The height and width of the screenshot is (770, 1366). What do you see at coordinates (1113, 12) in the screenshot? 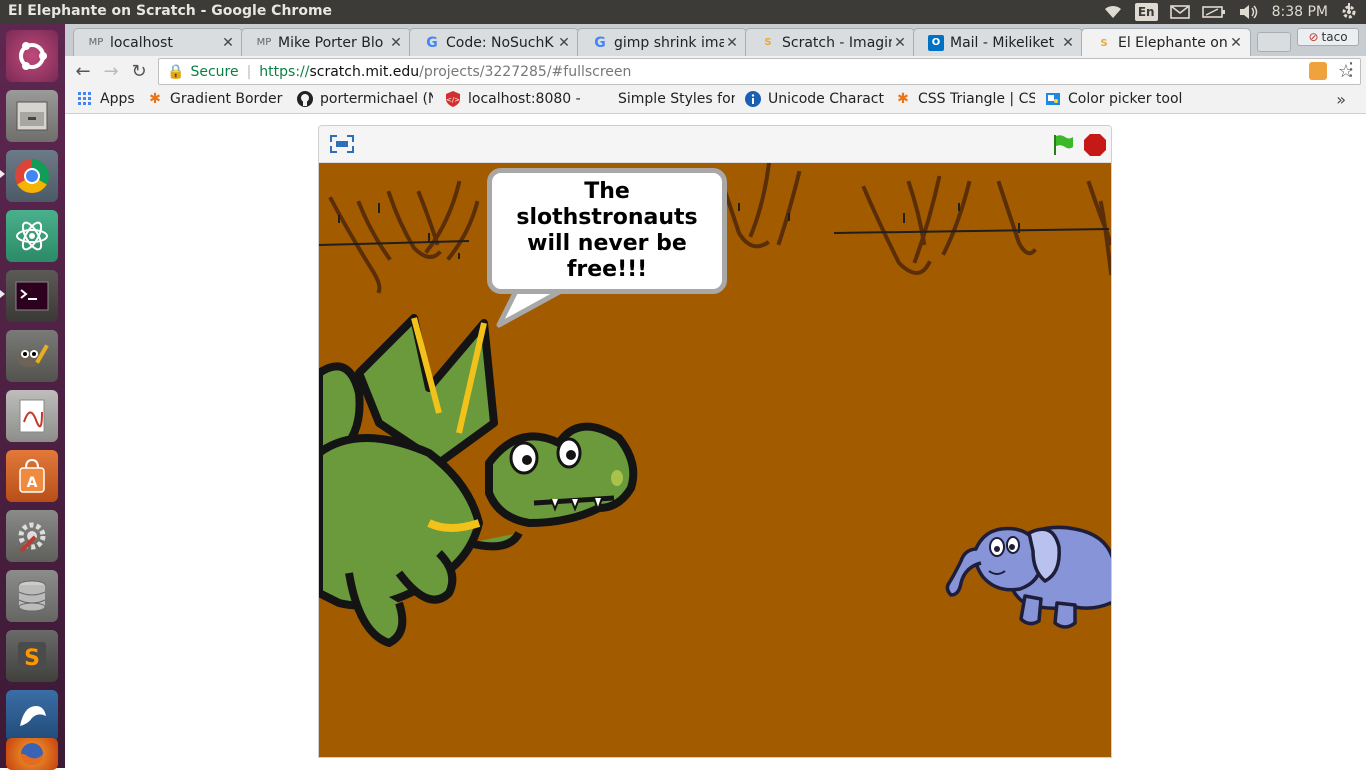
I see `wifi-icon` at bounding box center [1113, 12].